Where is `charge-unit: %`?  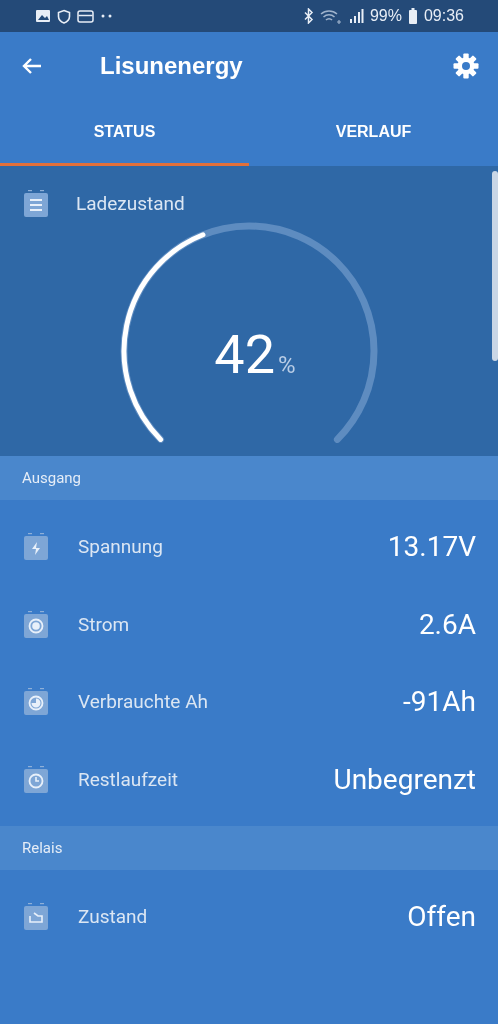
charge-unit: % is located at coordinates (287, 365).